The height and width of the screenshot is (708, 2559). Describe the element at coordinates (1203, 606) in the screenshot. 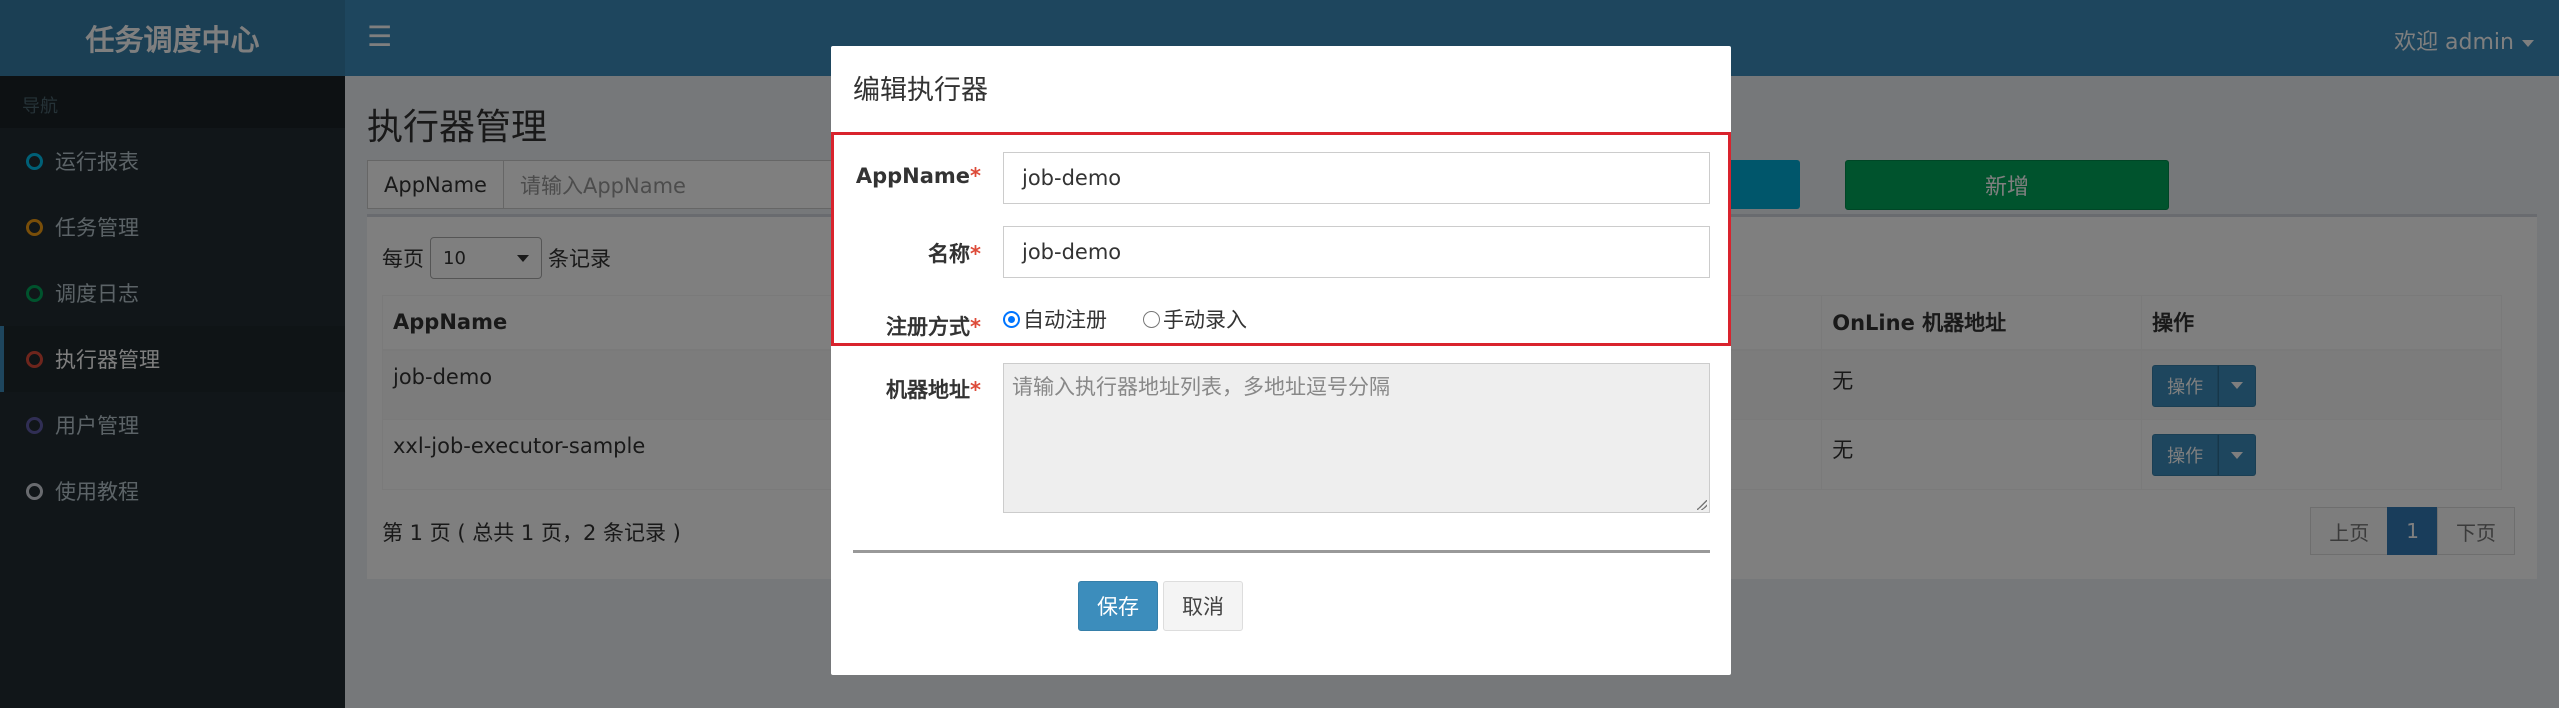

I see `cancel-button: 取消` at that location.